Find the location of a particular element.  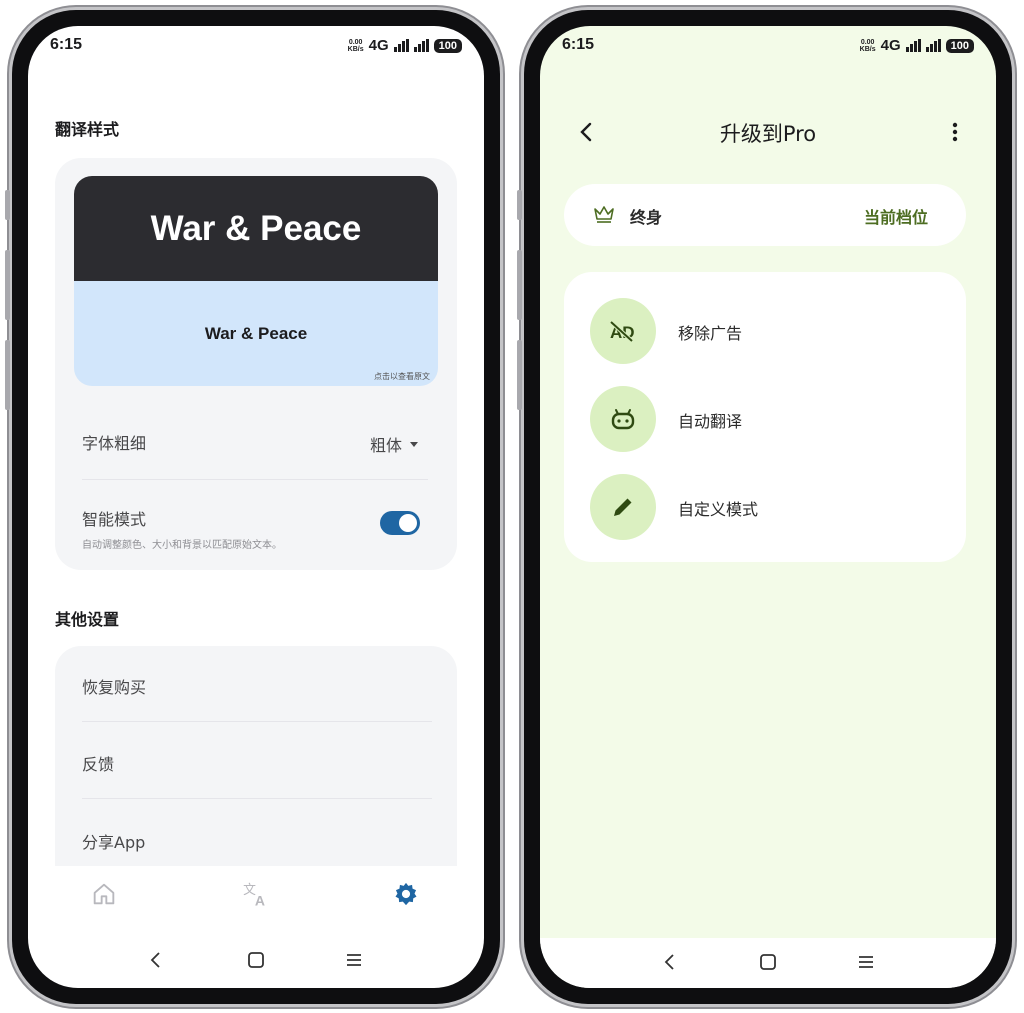

preview-hint: 点击以查看原文 is located at coordinates (402, 376).